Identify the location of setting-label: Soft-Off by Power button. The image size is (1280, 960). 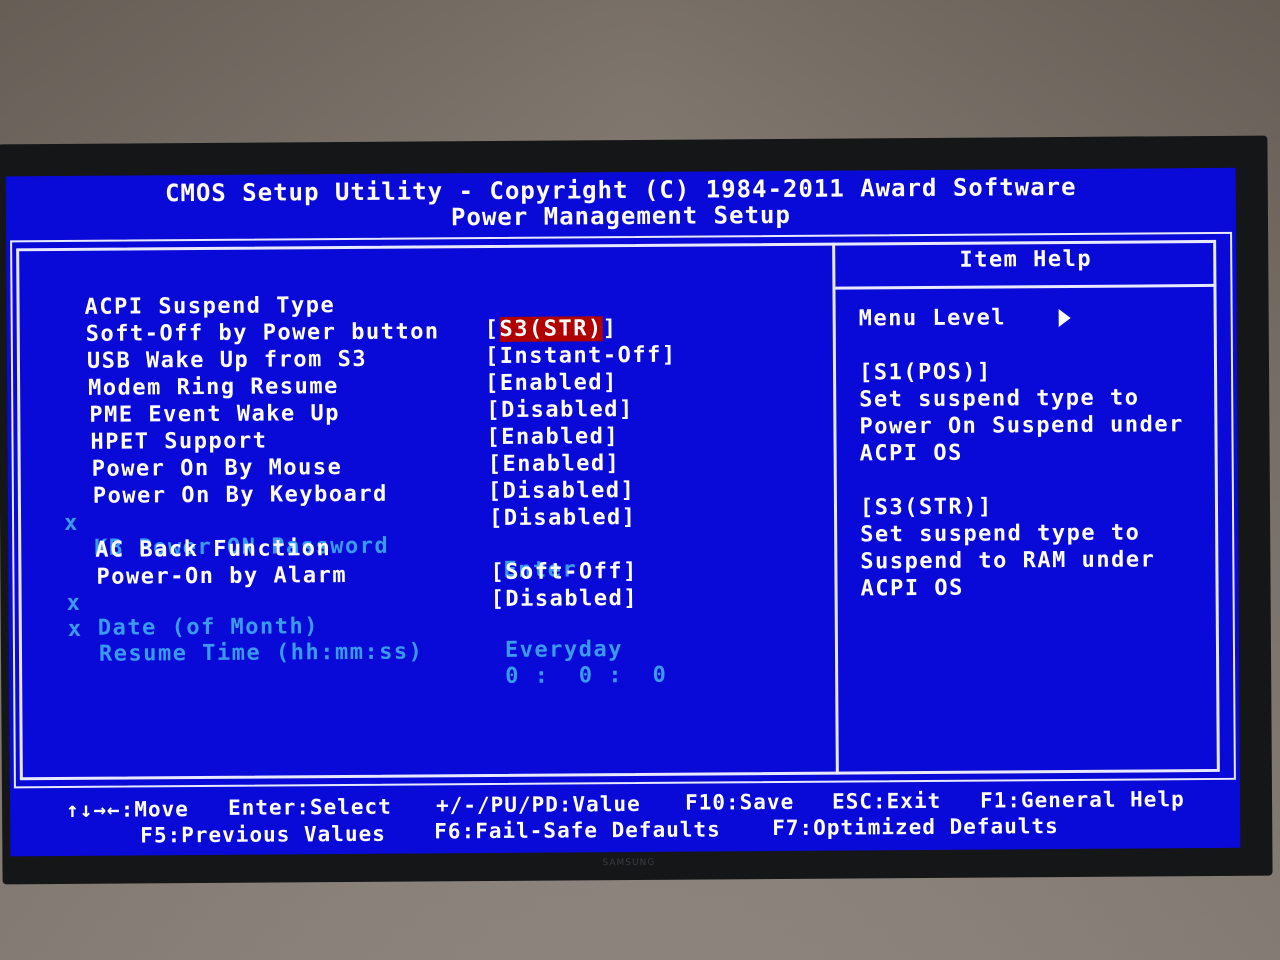
(262, 333).